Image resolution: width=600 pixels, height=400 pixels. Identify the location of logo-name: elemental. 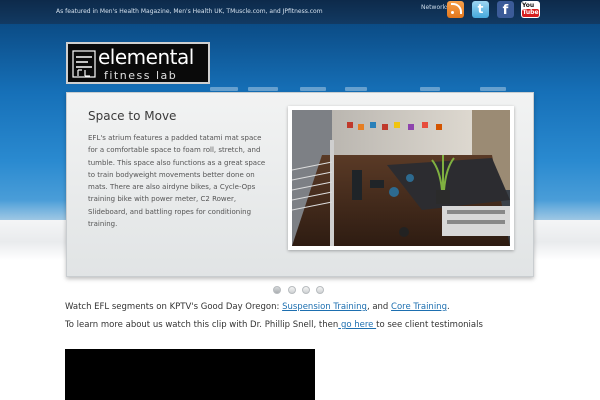
(146, 57).